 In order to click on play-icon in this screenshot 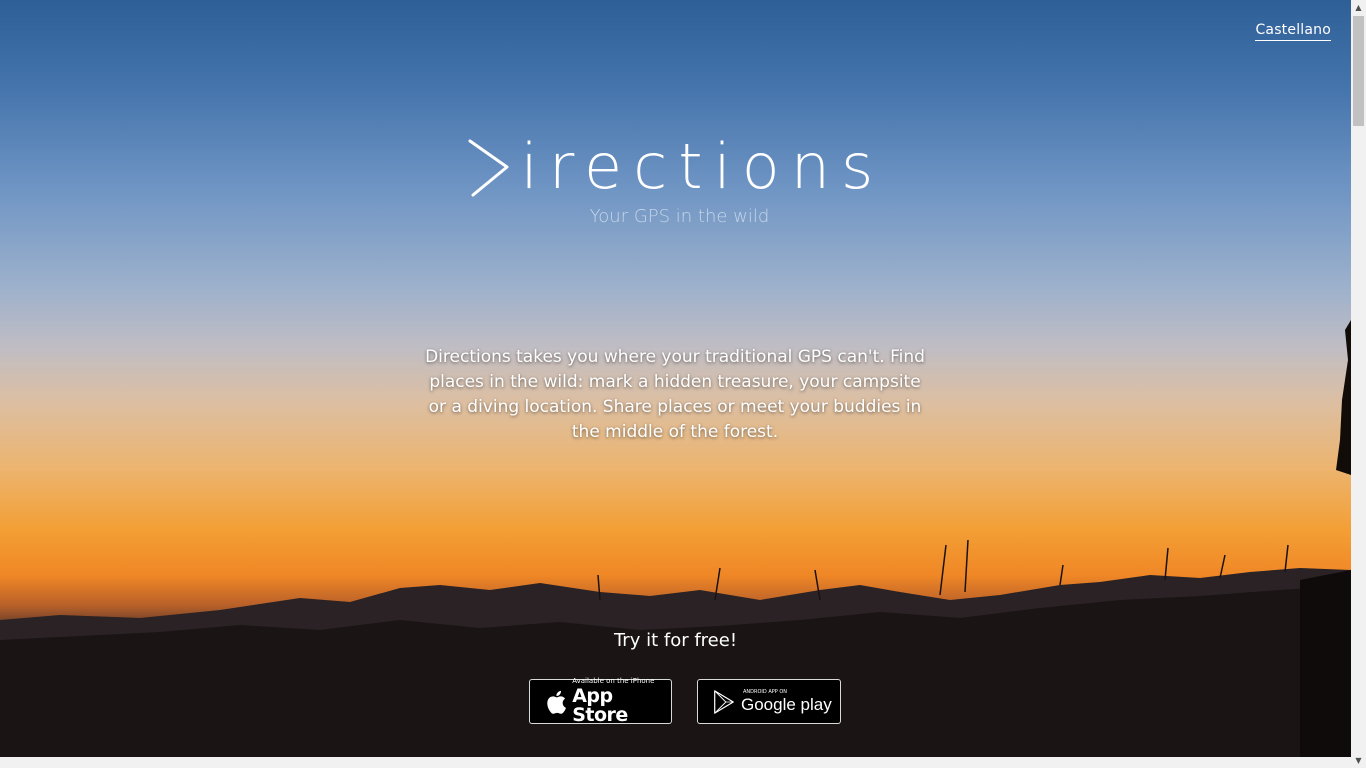, I will do `click(724, 701)`.